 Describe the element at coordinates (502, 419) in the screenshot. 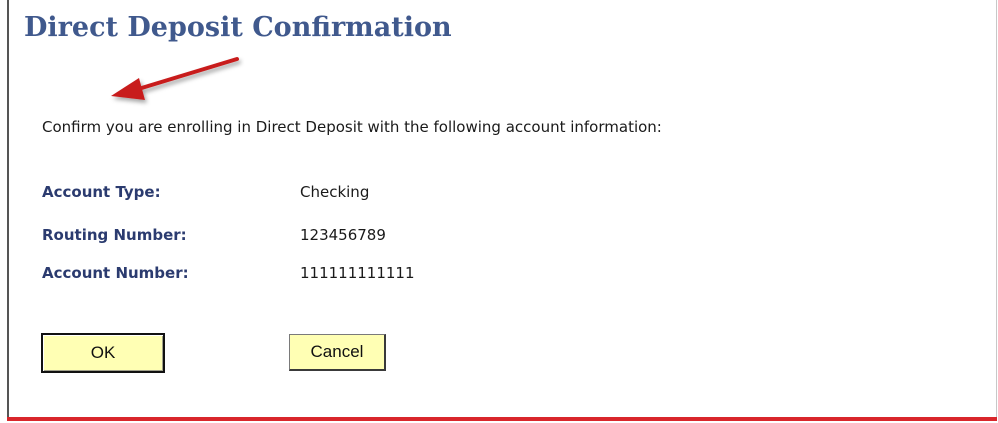

I see `bottom-divider` at that location.